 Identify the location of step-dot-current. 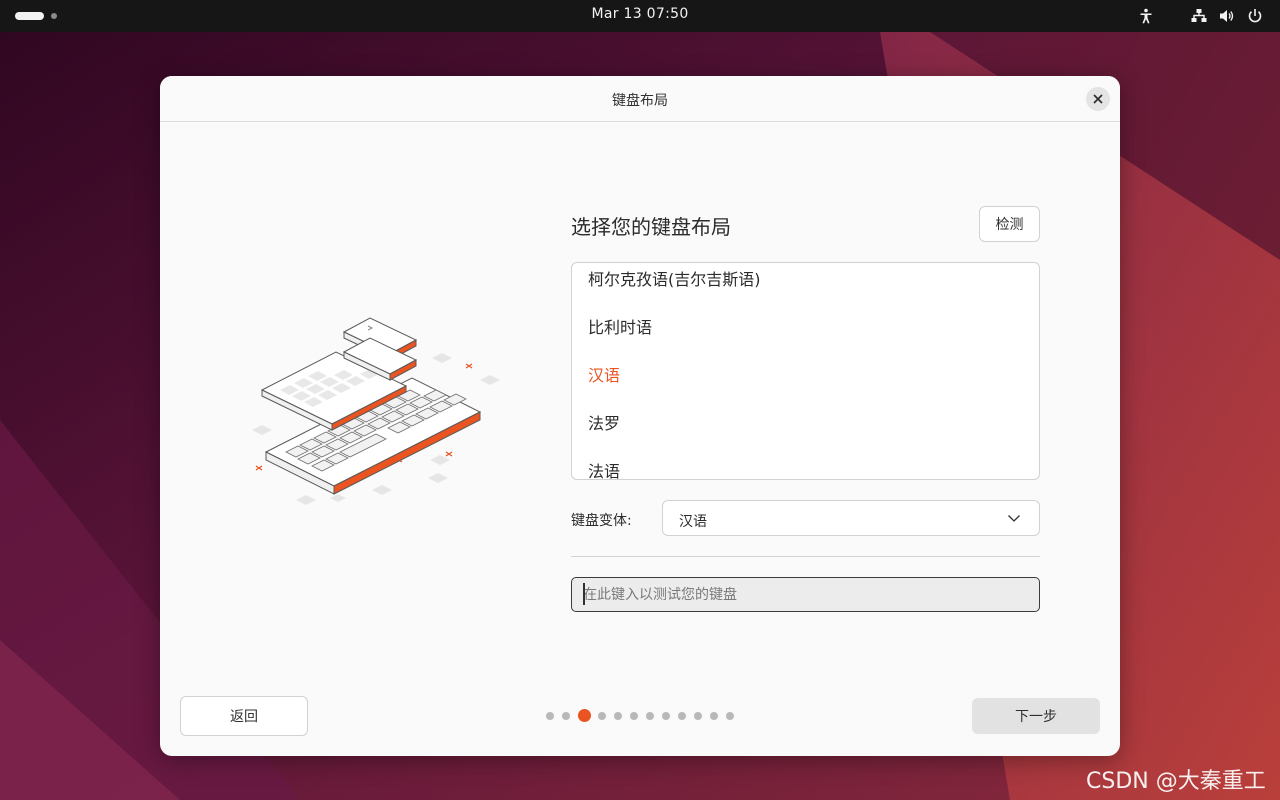
(584, 715).